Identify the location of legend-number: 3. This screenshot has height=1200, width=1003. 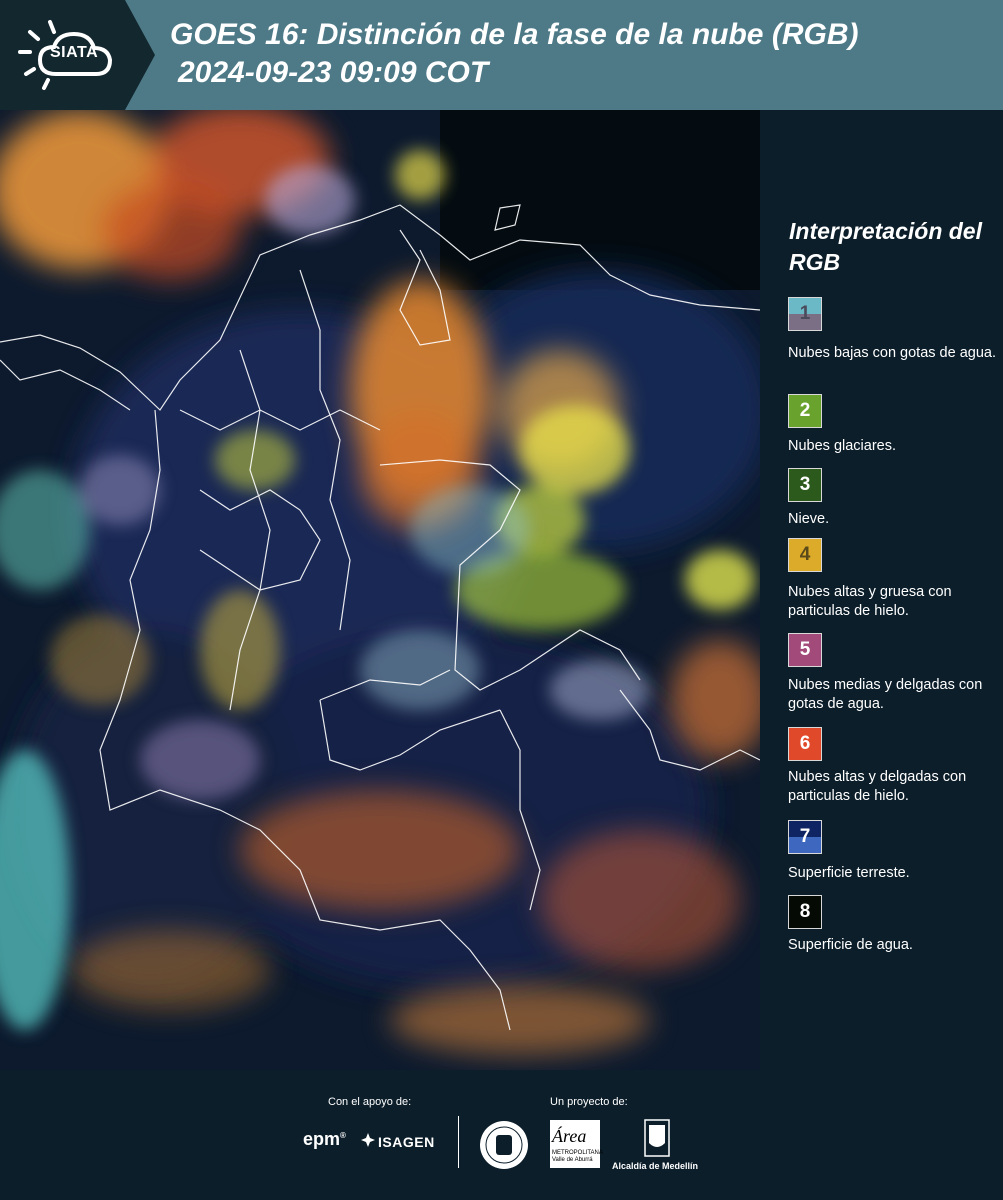
(805, 484).